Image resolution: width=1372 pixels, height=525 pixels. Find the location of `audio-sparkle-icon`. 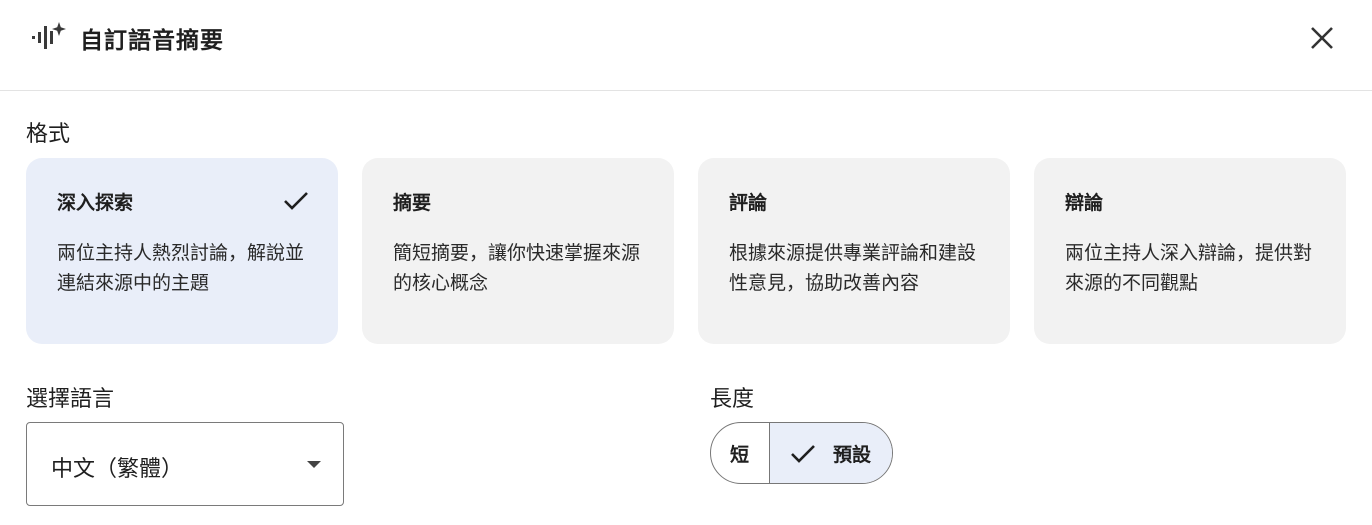

audio-sparkle-icon is located at coordinates (49, 35).